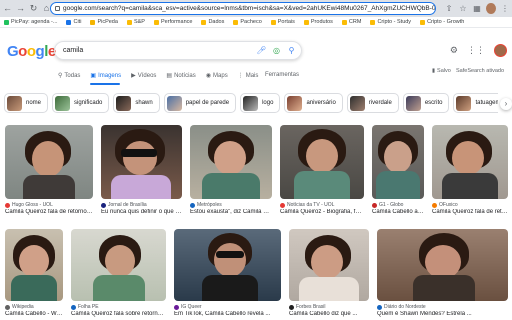  I want to click on saved-button: ▮ Salvo, so click(441, 71).